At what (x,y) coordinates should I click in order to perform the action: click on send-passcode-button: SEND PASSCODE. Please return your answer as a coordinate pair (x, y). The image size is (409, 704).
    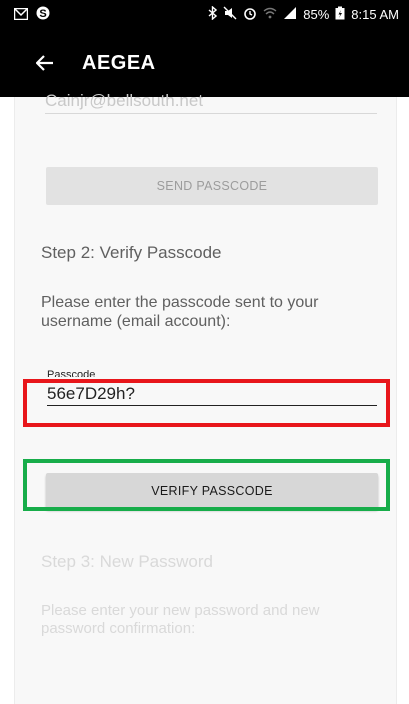
    Looking at the image, I should click on (212, 186).